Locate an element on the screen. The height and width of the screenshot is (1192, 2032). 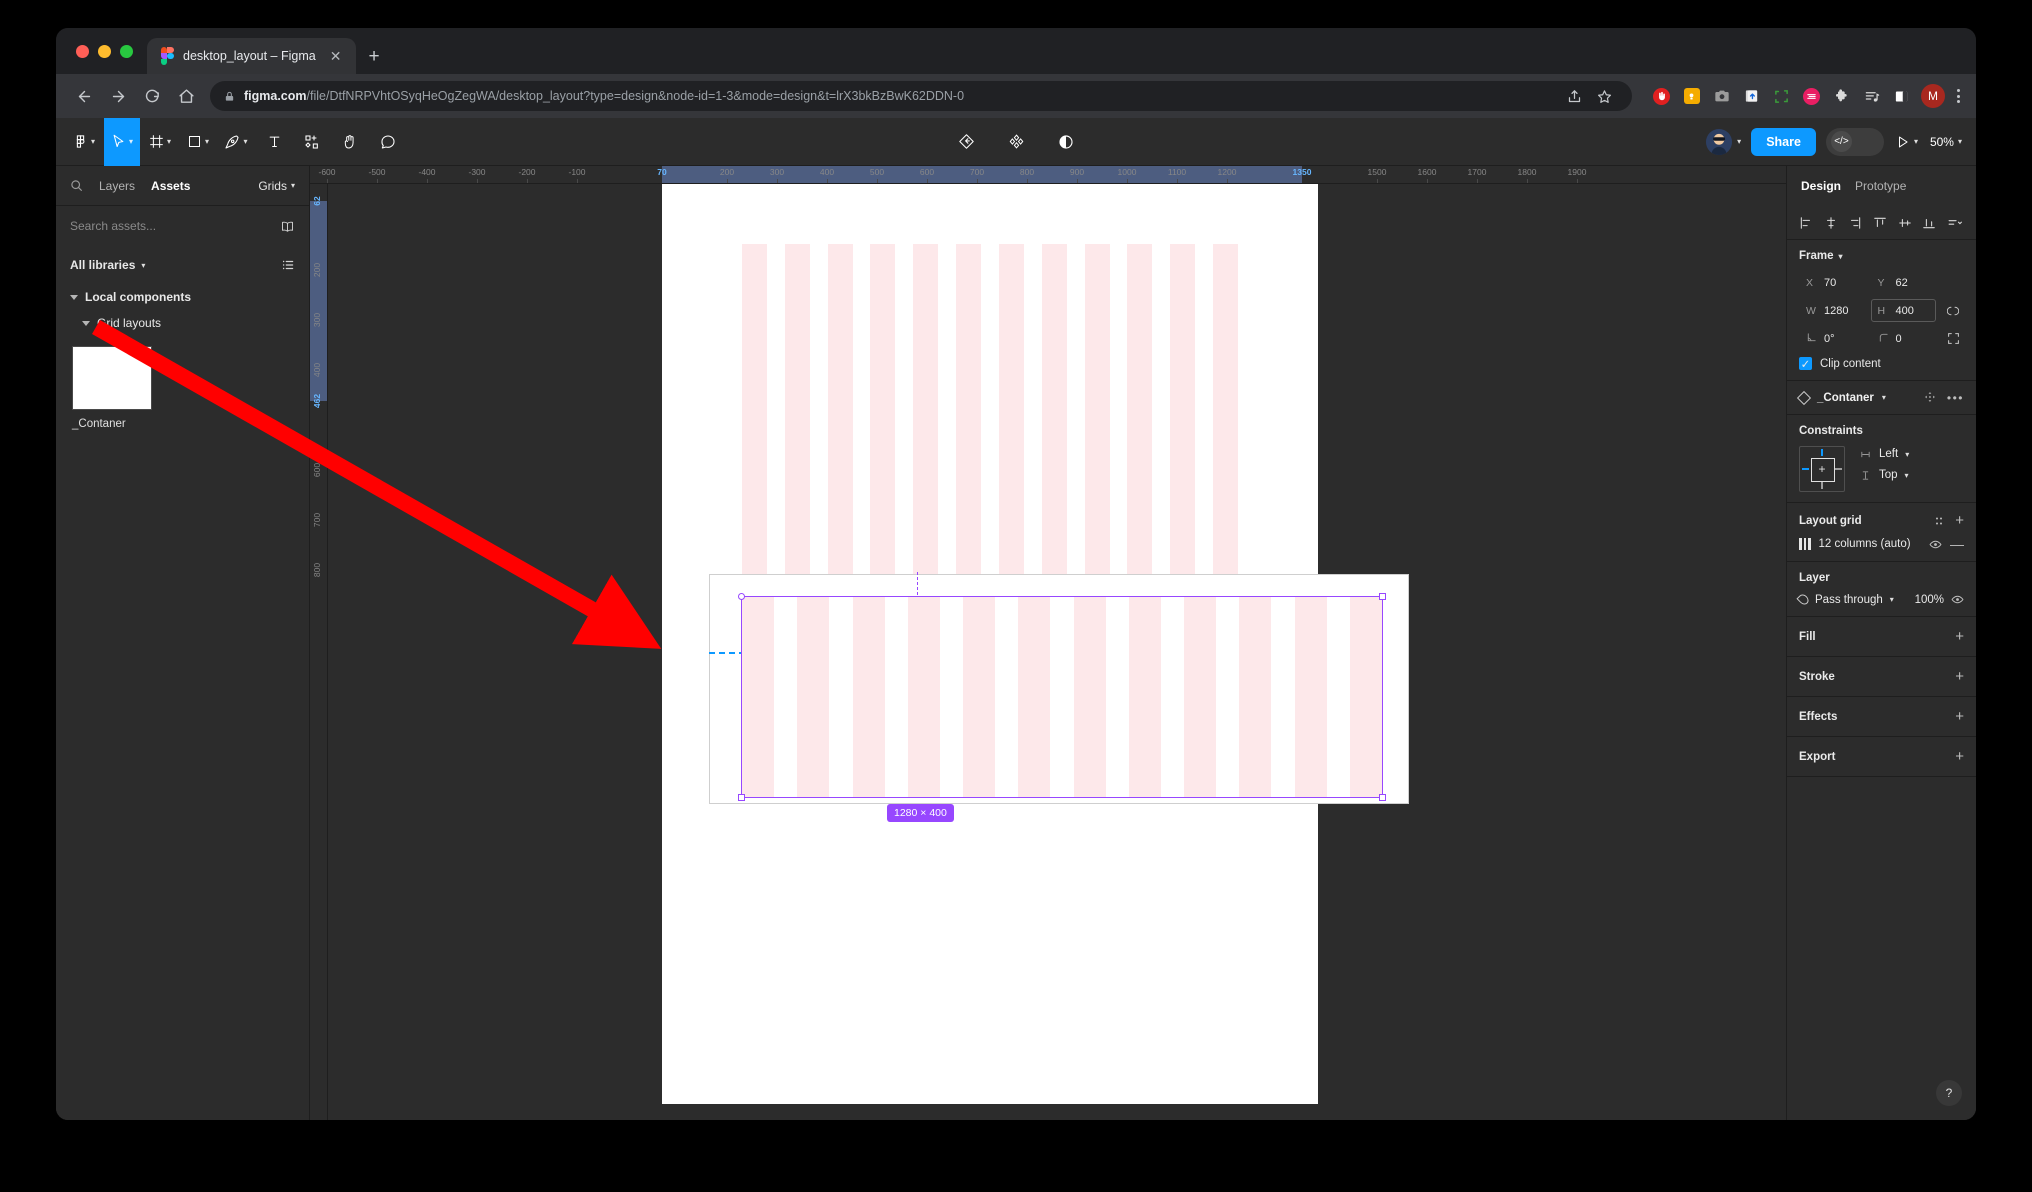
width-field: W 1280 is located at coordinates (1832, 310).